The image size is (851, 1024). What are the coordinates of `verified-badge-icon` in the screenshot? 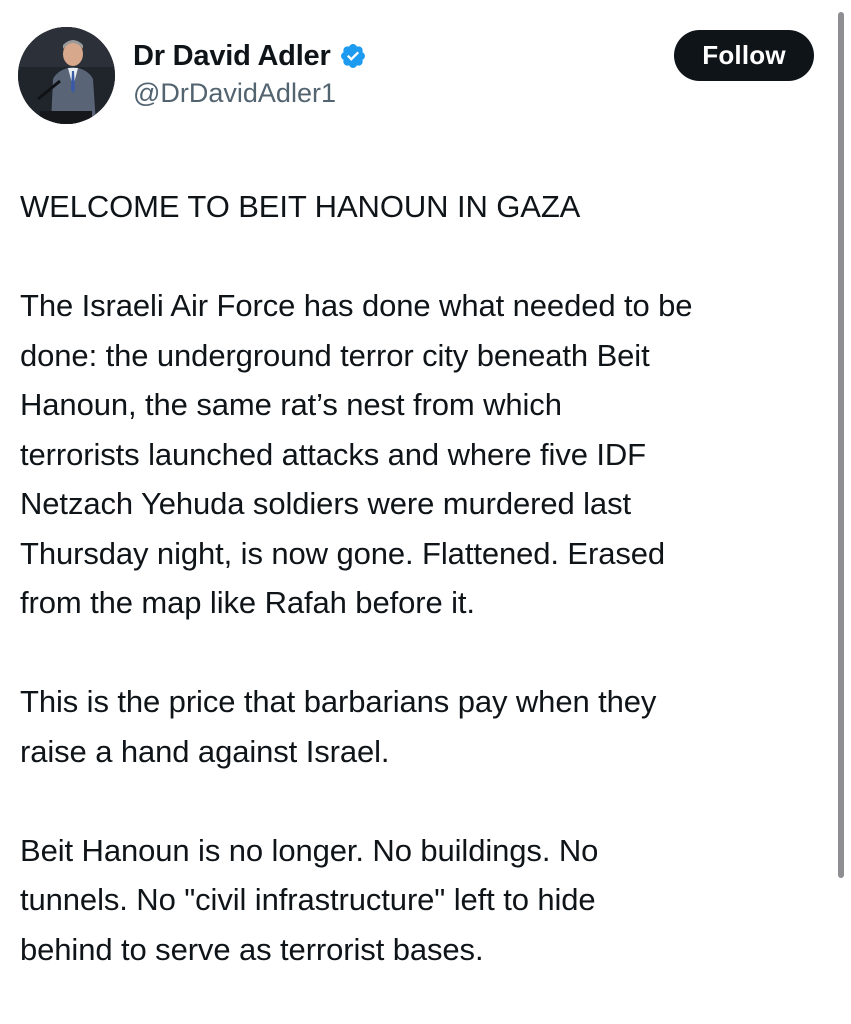 It's located at (353, 56).